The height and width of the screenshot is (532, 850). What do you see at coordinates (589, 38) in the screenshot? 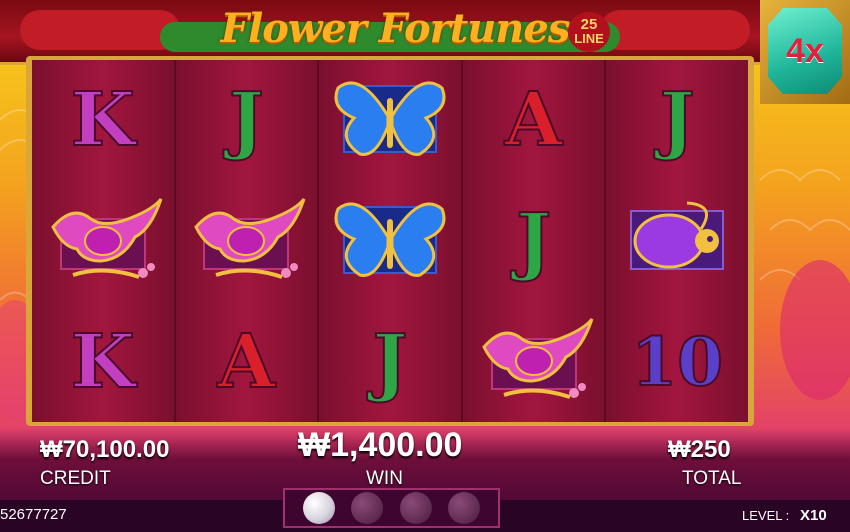
I see `paylines-label: LINE` at bounding box center [589, 38].